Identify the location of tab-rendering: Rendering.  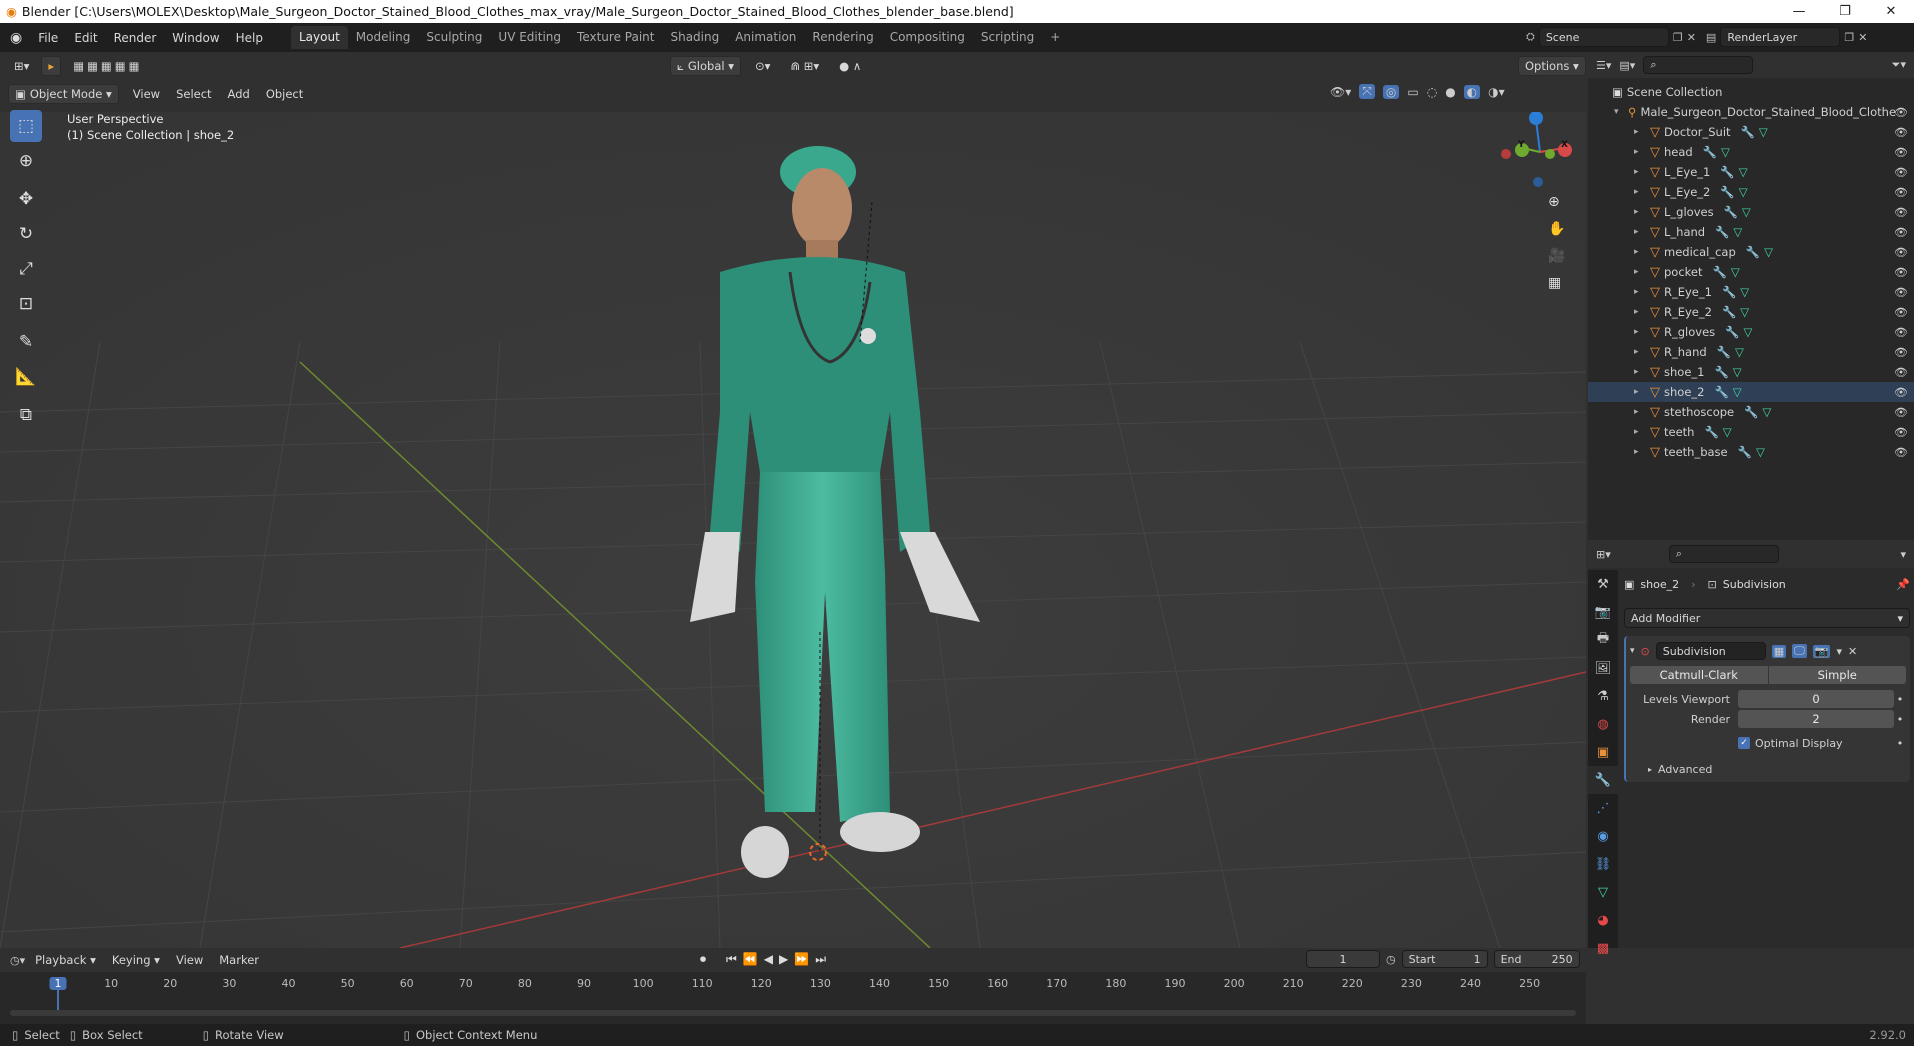
(842, 37).